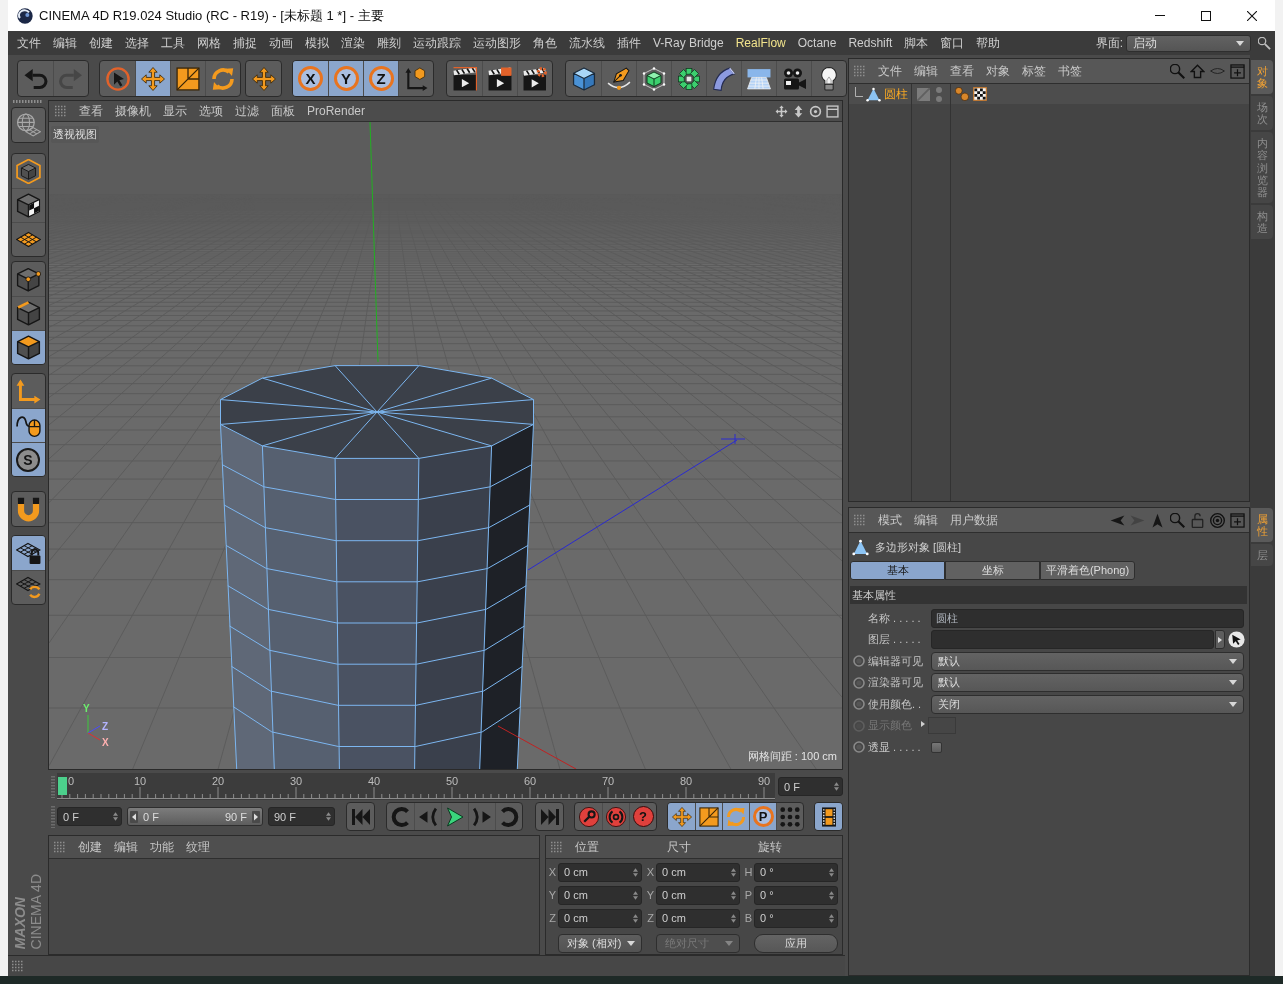  Describe the element at coordinates (336, 111) in the screenshot. I see `viewport-menu-item: ProRender` at that location.